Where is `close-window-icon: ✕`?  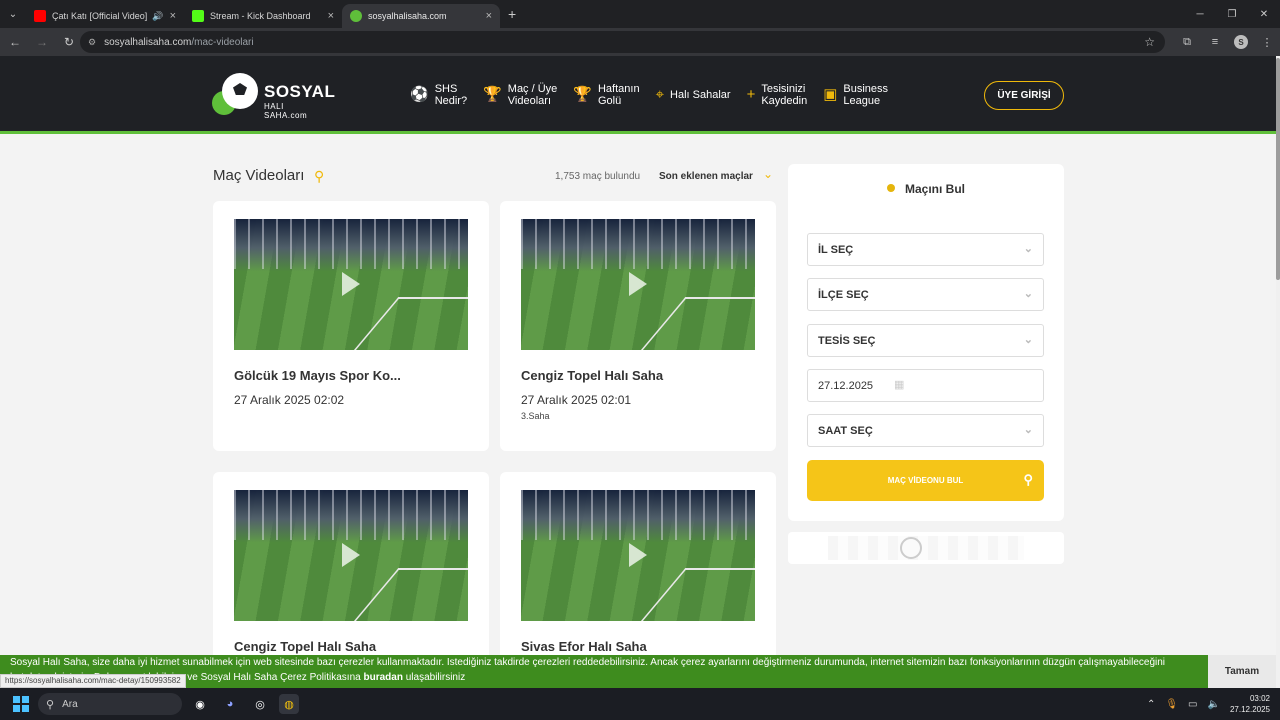
close-window-icon: ✕ is located at coordinates (1264, 14).